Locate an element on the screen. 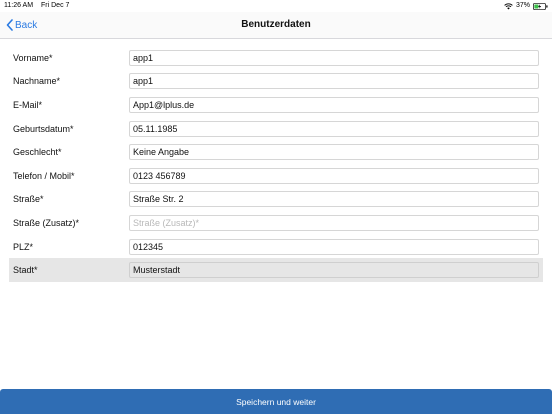  form-row-plz: PLZ* 012345 is located at coordinates (276, 247).